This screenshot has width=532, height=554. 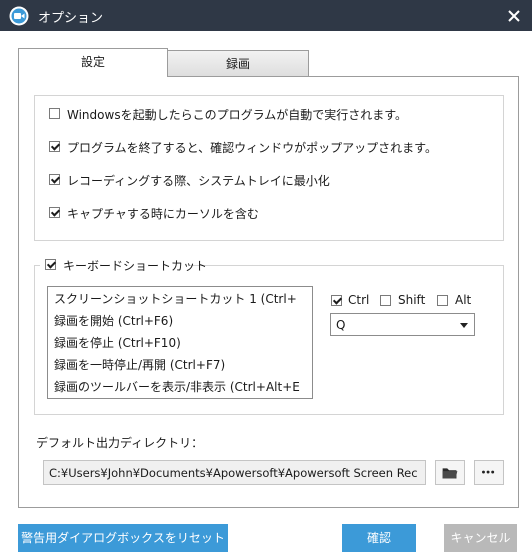 What do you see at coordinates (266, 15) in the screenshot?
I see `title-bar: オプション` at bounding box center [266, 15].